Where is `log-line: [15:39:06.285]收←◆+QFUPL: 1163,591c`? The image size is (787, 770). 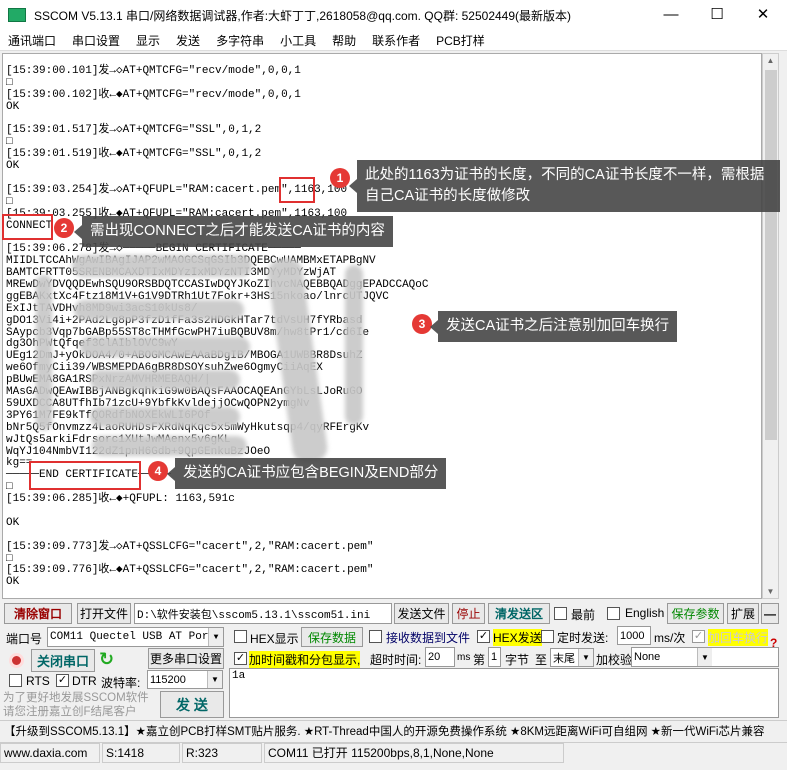
log-line: [15:39:06.285]收←◆+QFUPL: 1163,591c is located at coordinates (120, 499).